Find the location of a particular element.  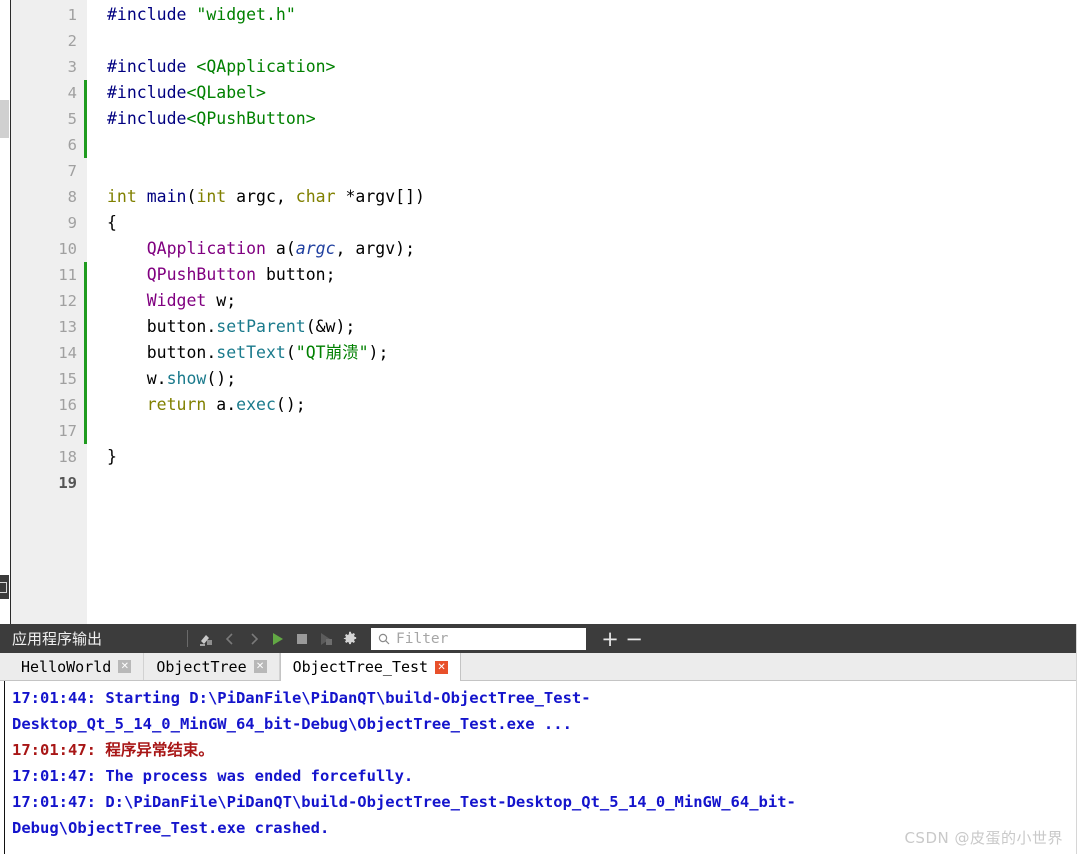

line-number: 19 is located at coordinates (67, 483).